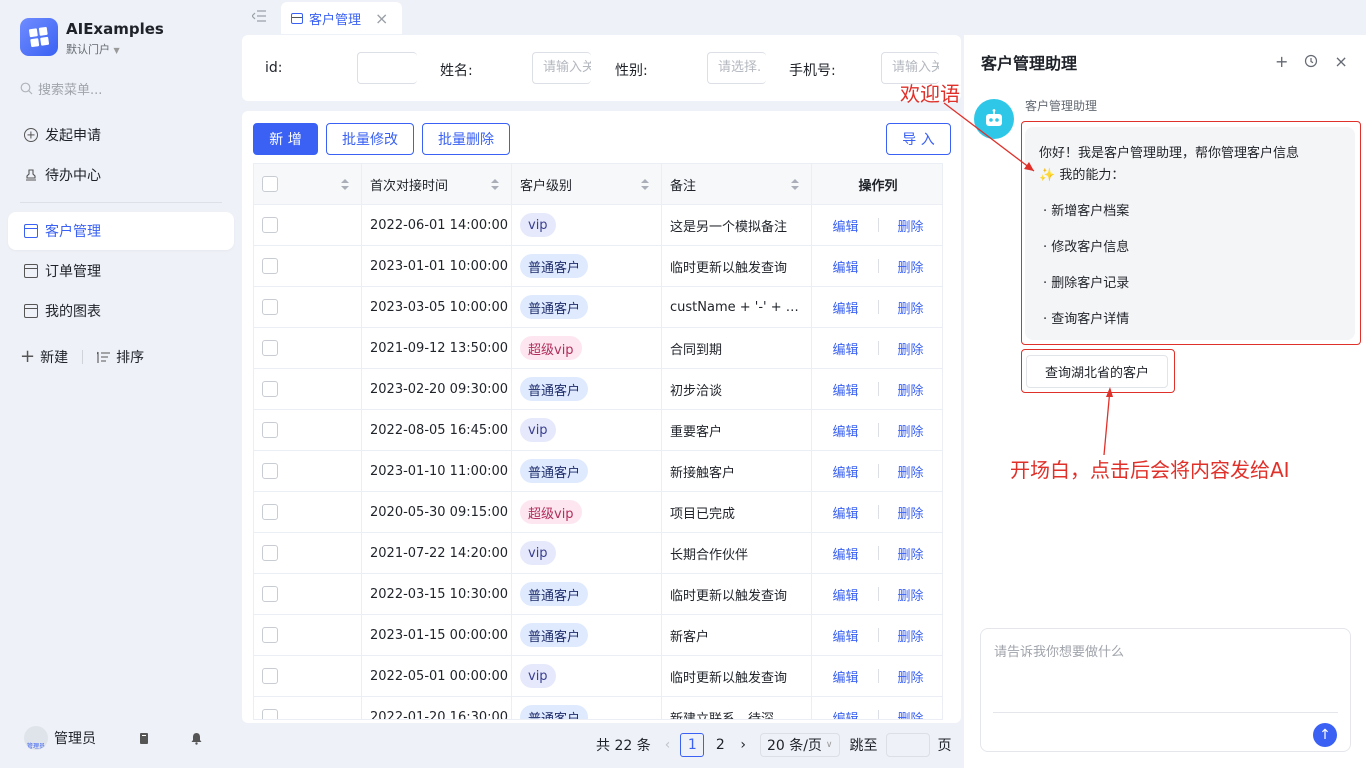 The width and height of the screenshot is (1366, 768). What do you see at coordinates (1325, 735) in the screenshot?
I see `send-button: ↑` at bounding box center [1325, 735].